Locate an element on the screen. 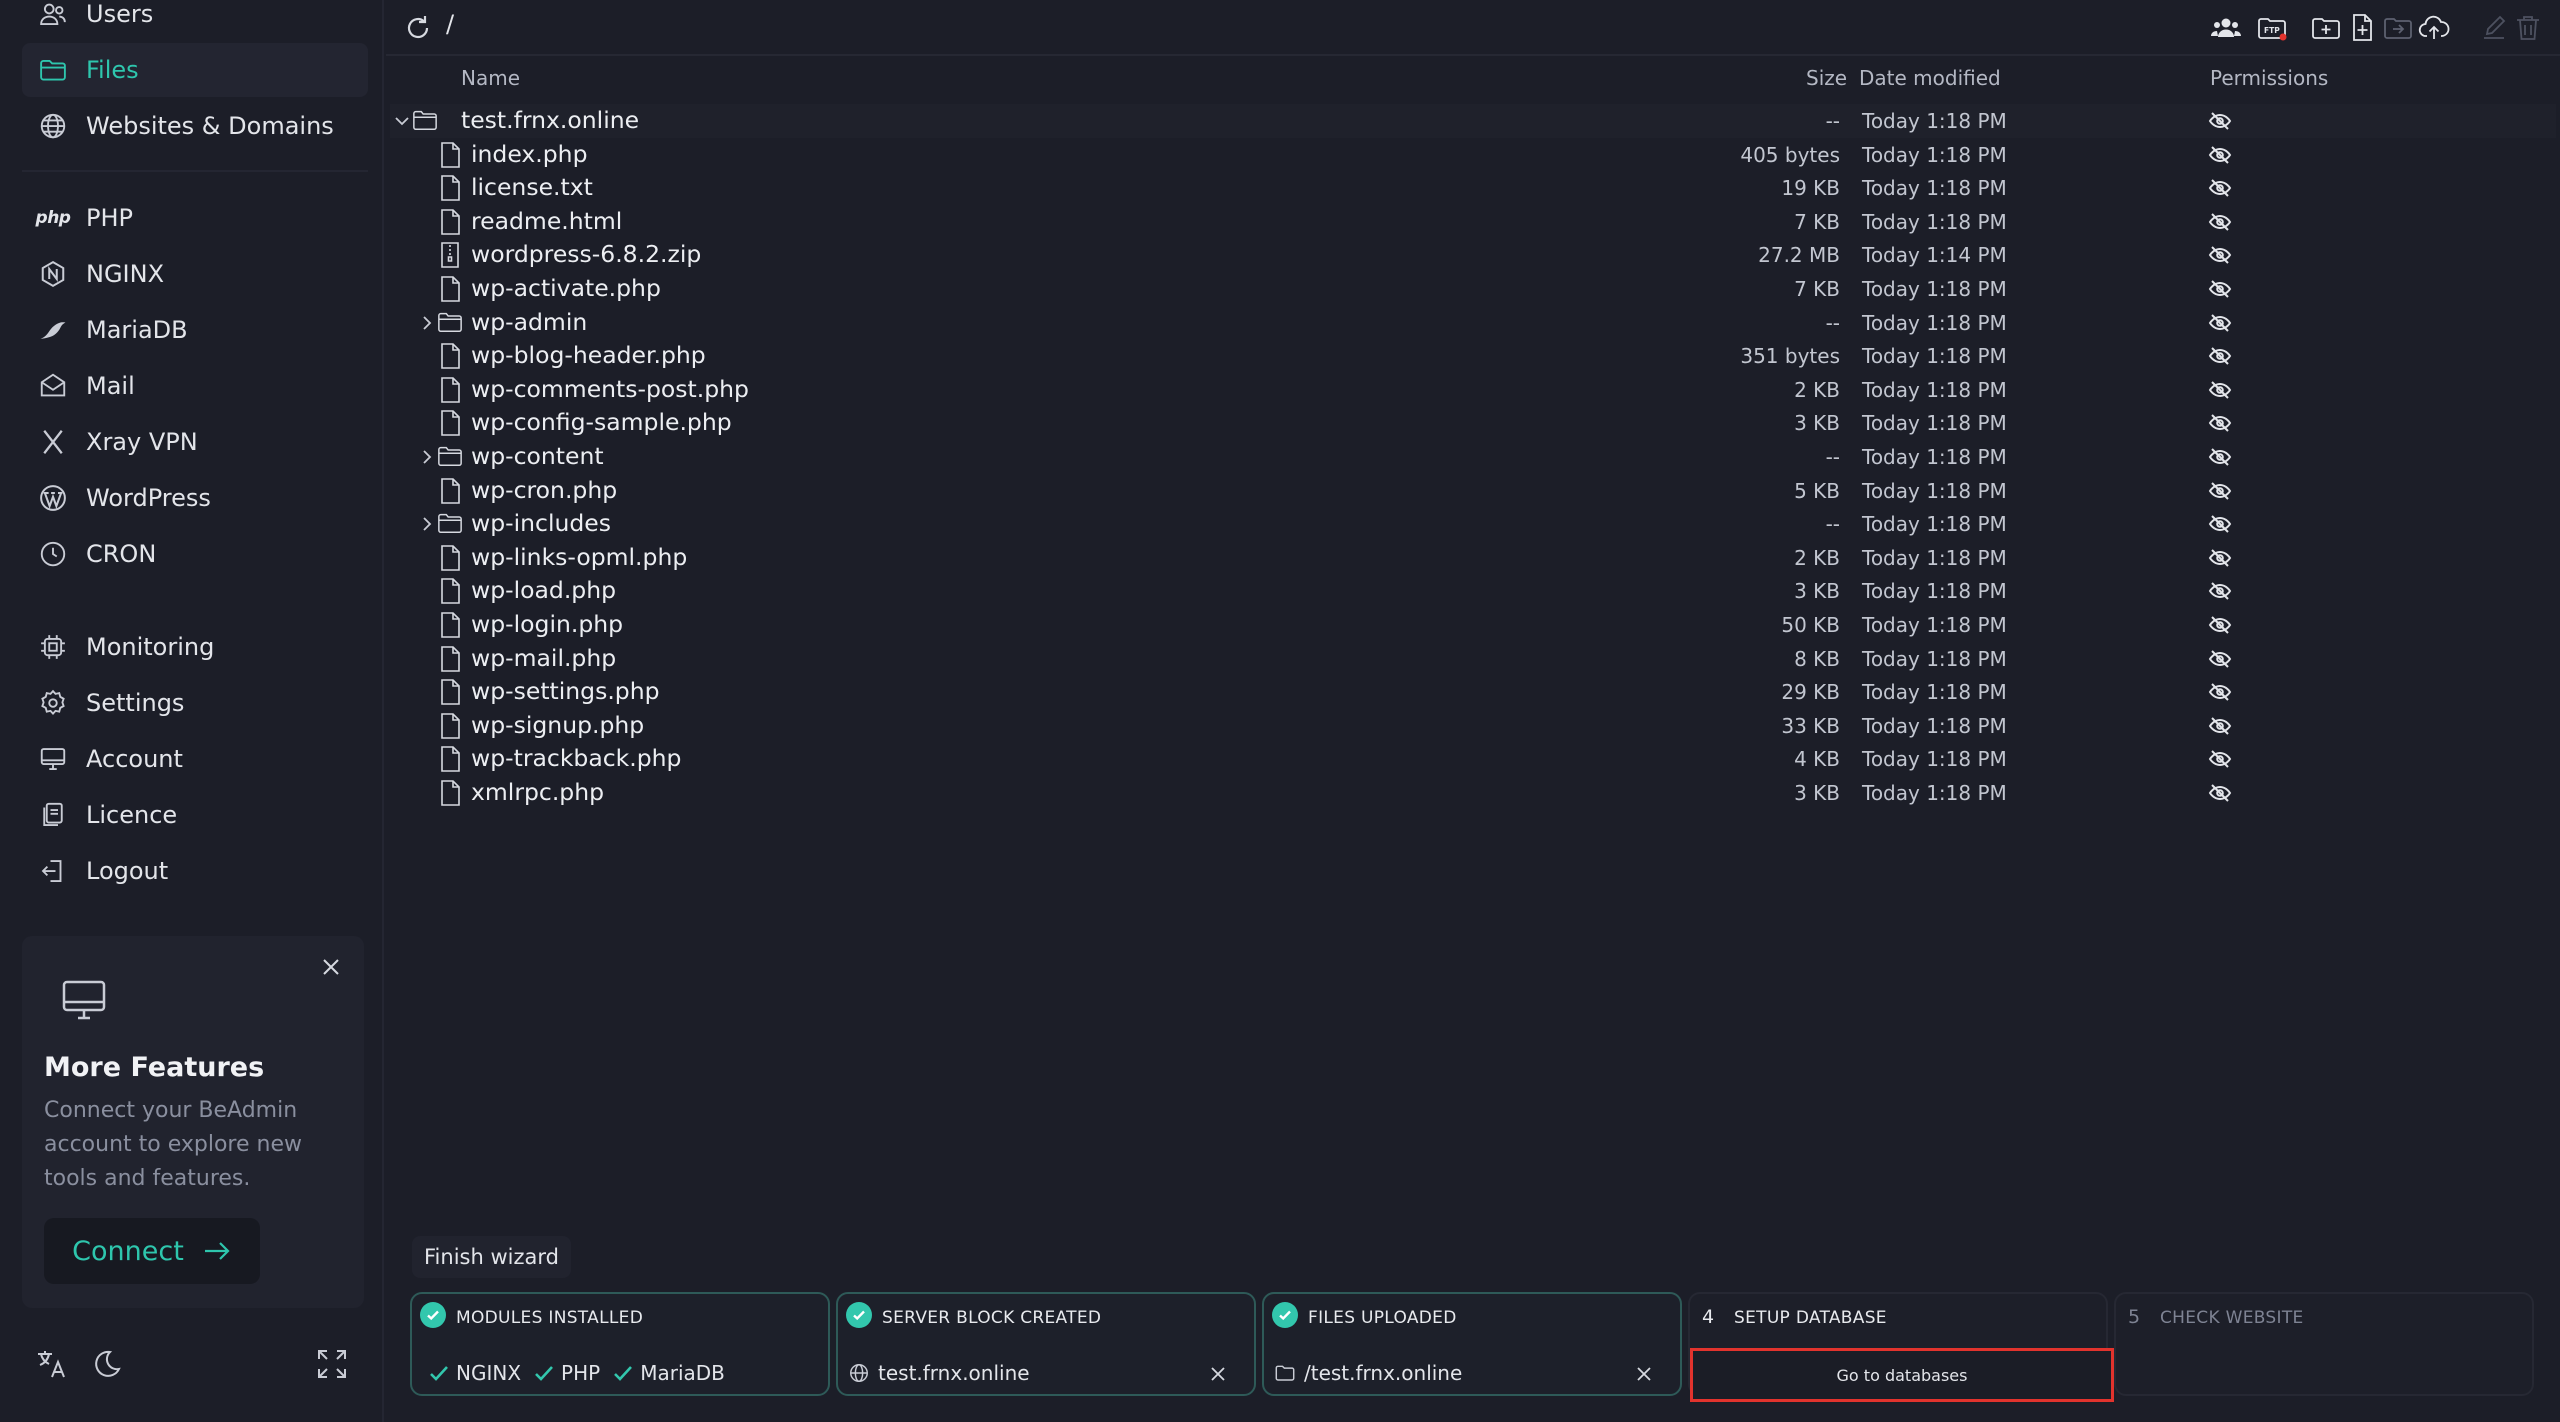  column-name-header: Name is located at coordinates (490, 78).